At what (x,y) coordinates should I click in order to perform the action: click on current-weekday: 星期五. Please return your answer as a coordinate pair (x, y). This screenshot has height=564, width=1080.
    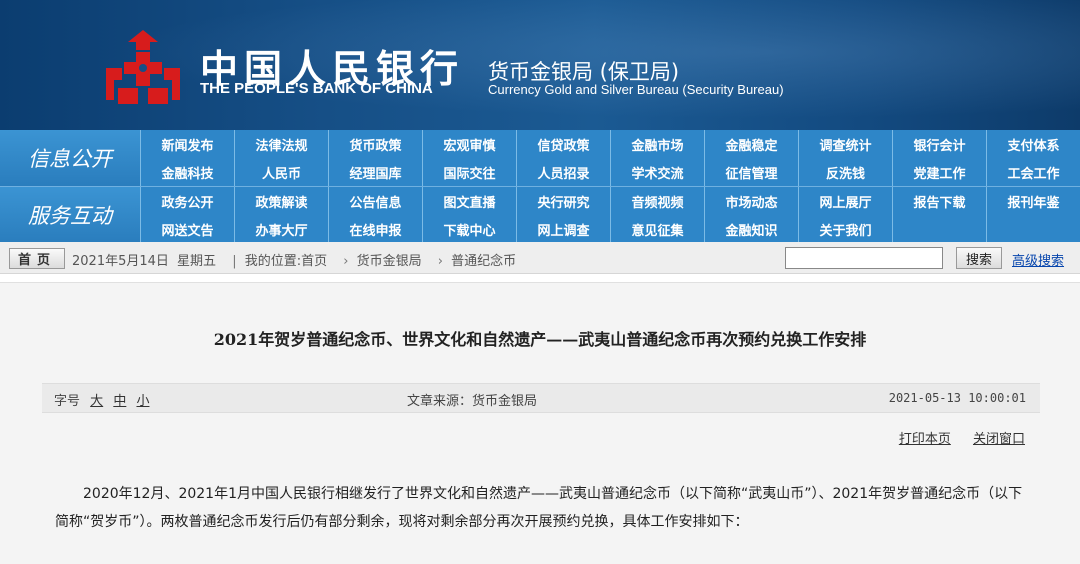
    Looking at the image, I should click on (197, 261).